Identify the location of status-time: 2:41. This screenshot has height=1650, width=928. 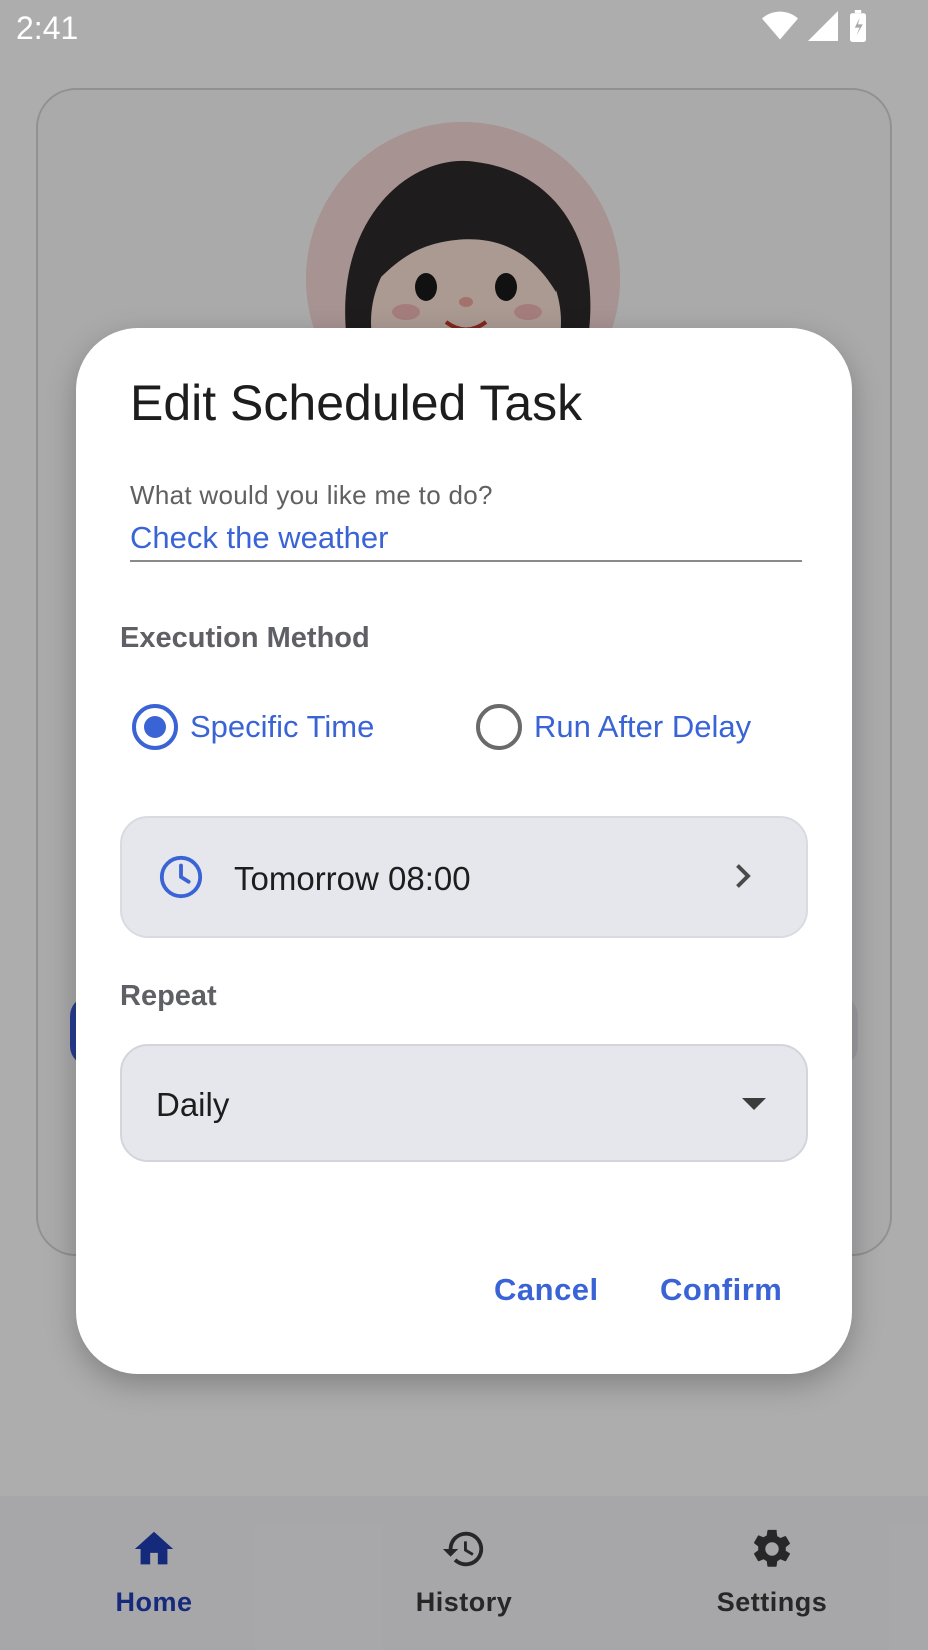
(47, 28).